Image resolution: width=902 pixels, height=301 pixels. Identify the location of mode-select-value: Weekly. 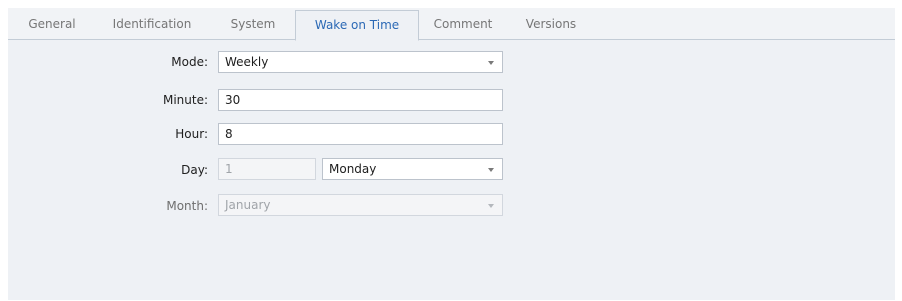
(247, 62).